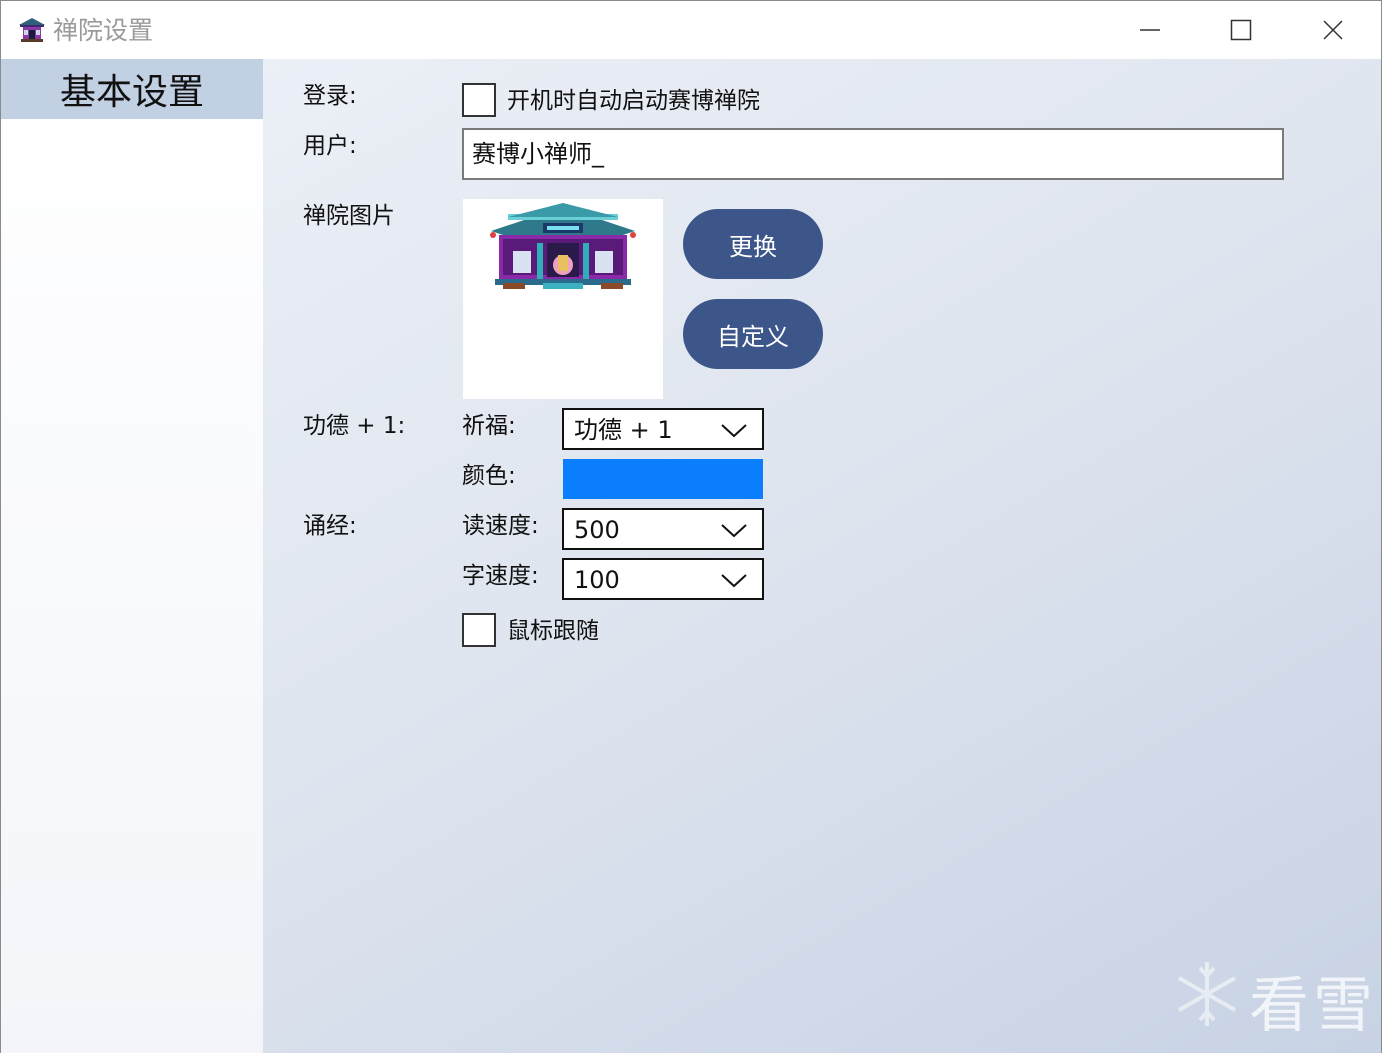 Image resolution: width=1382 pixels, height=1053 pixels. I want to click on autostart-label: 开机时自动启动赛博禅院, so click(633, 101).